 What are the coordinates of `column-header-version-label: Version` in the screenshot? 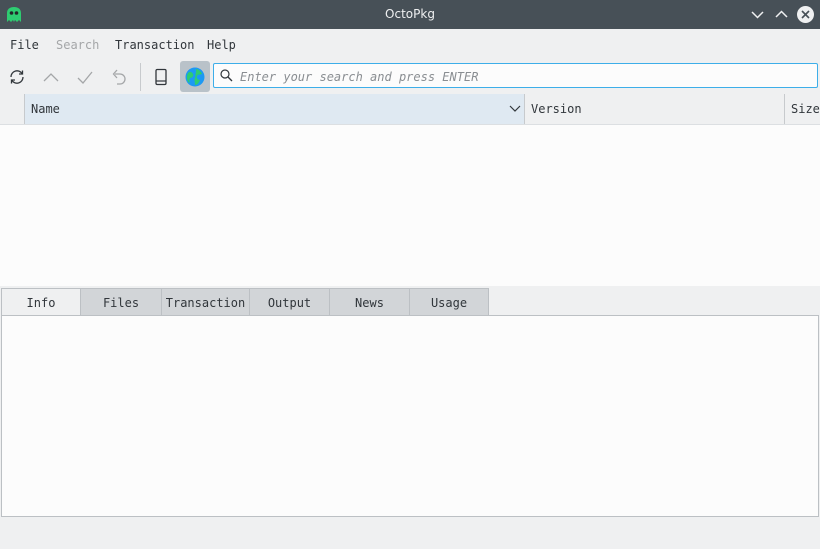 It's located at (556, 109).